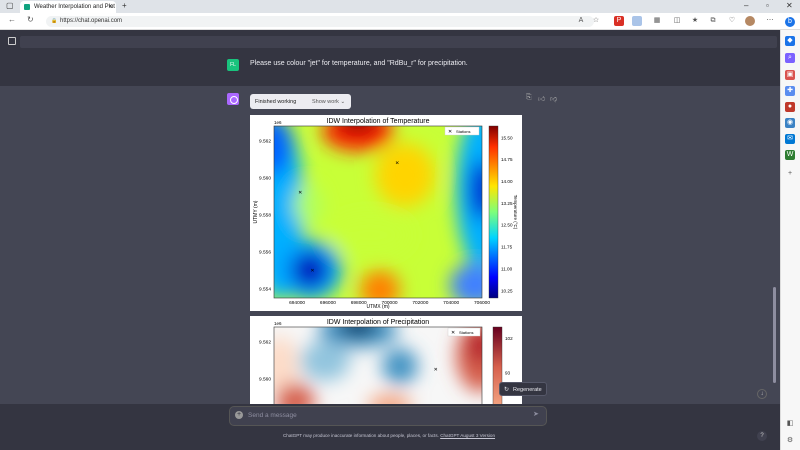  What do you see at coordinates (265, 289) in the screenshot?
I see `y-tick-label: 9.554` at bounding box center [265, 289].